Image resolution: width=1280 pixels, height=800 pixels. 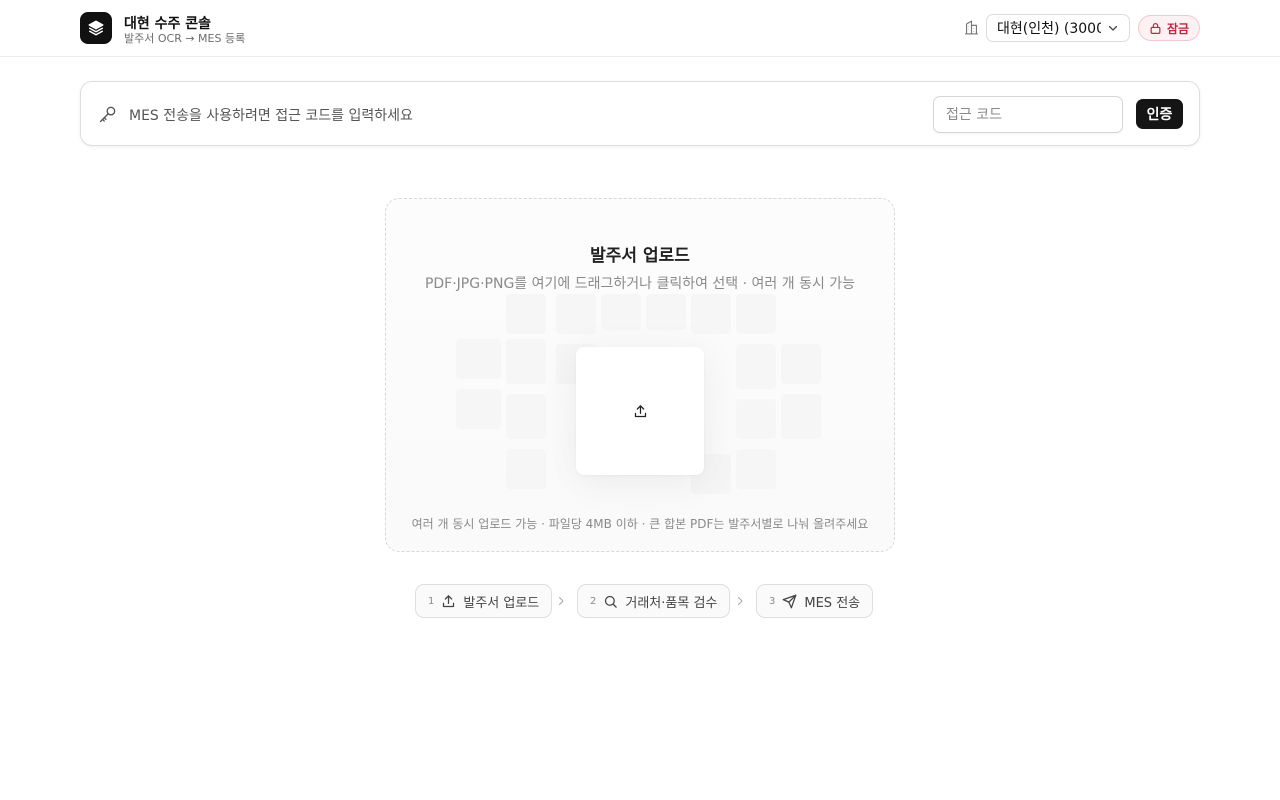 I want to click on step-number: 2, so click(x=593, y=601).